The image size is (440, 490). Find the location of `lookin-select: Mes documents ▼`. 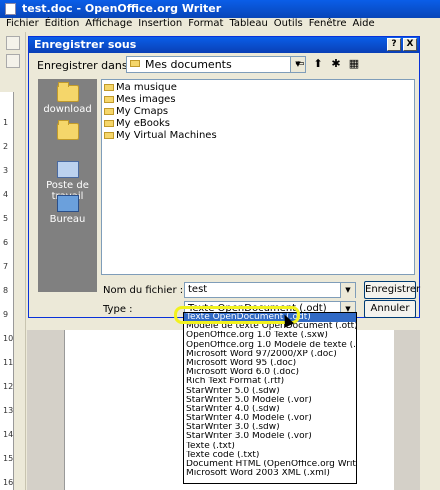

lookin-select: Mes documents ▼ is located at coordinates (216, 64).